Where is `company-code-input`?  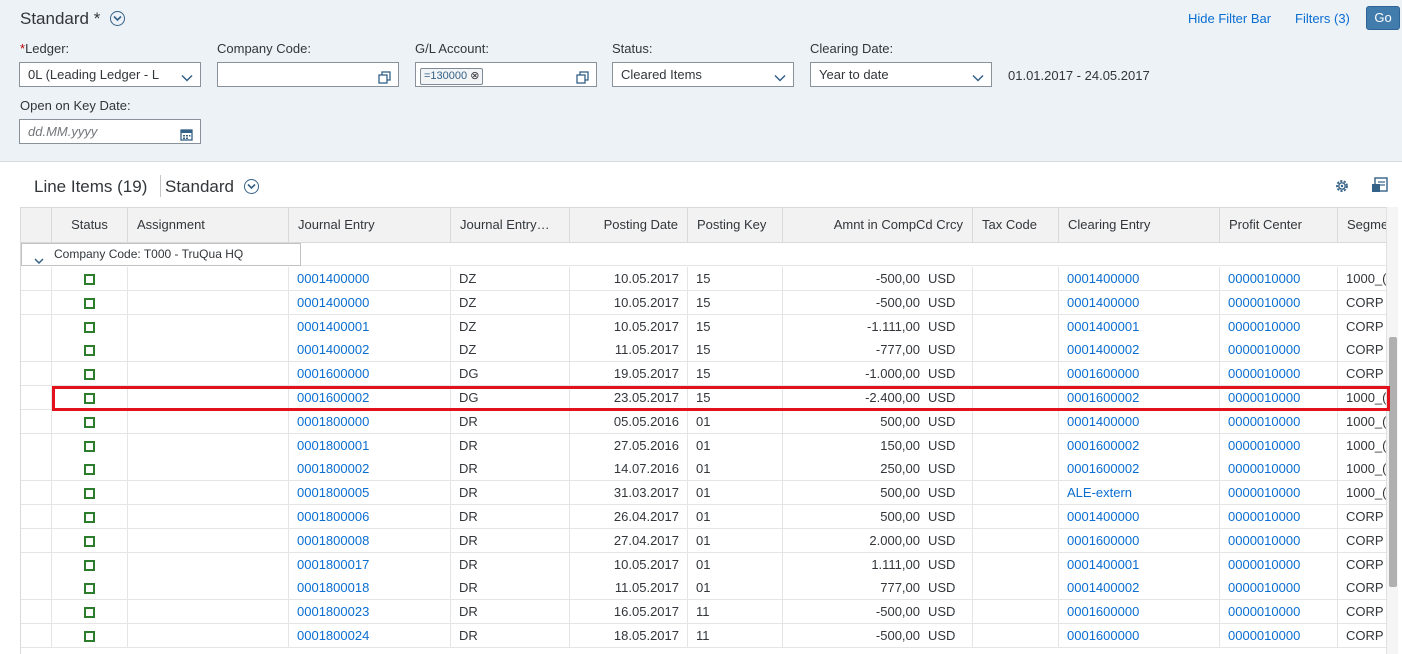
company-code-input is located at coordinates (308, 74).